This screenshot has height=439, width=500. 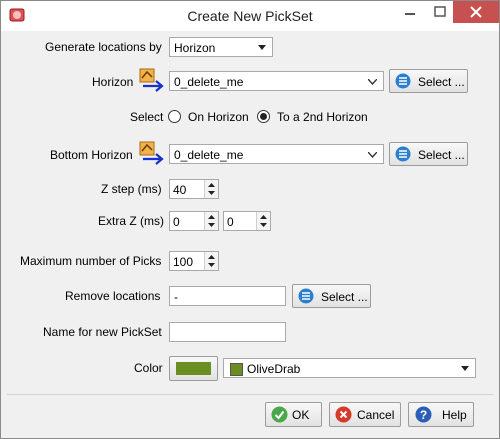 I want to click on ok-button: OK, so click(x=293, y=414).